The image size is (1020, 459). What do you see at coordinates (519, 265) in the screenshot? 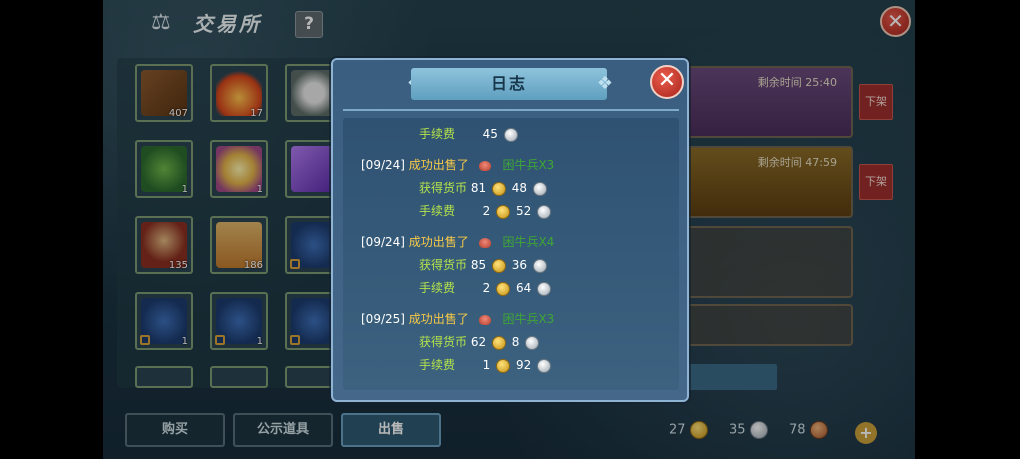
I see `gain-silver-value: 36` at bounding box center [519, 265].